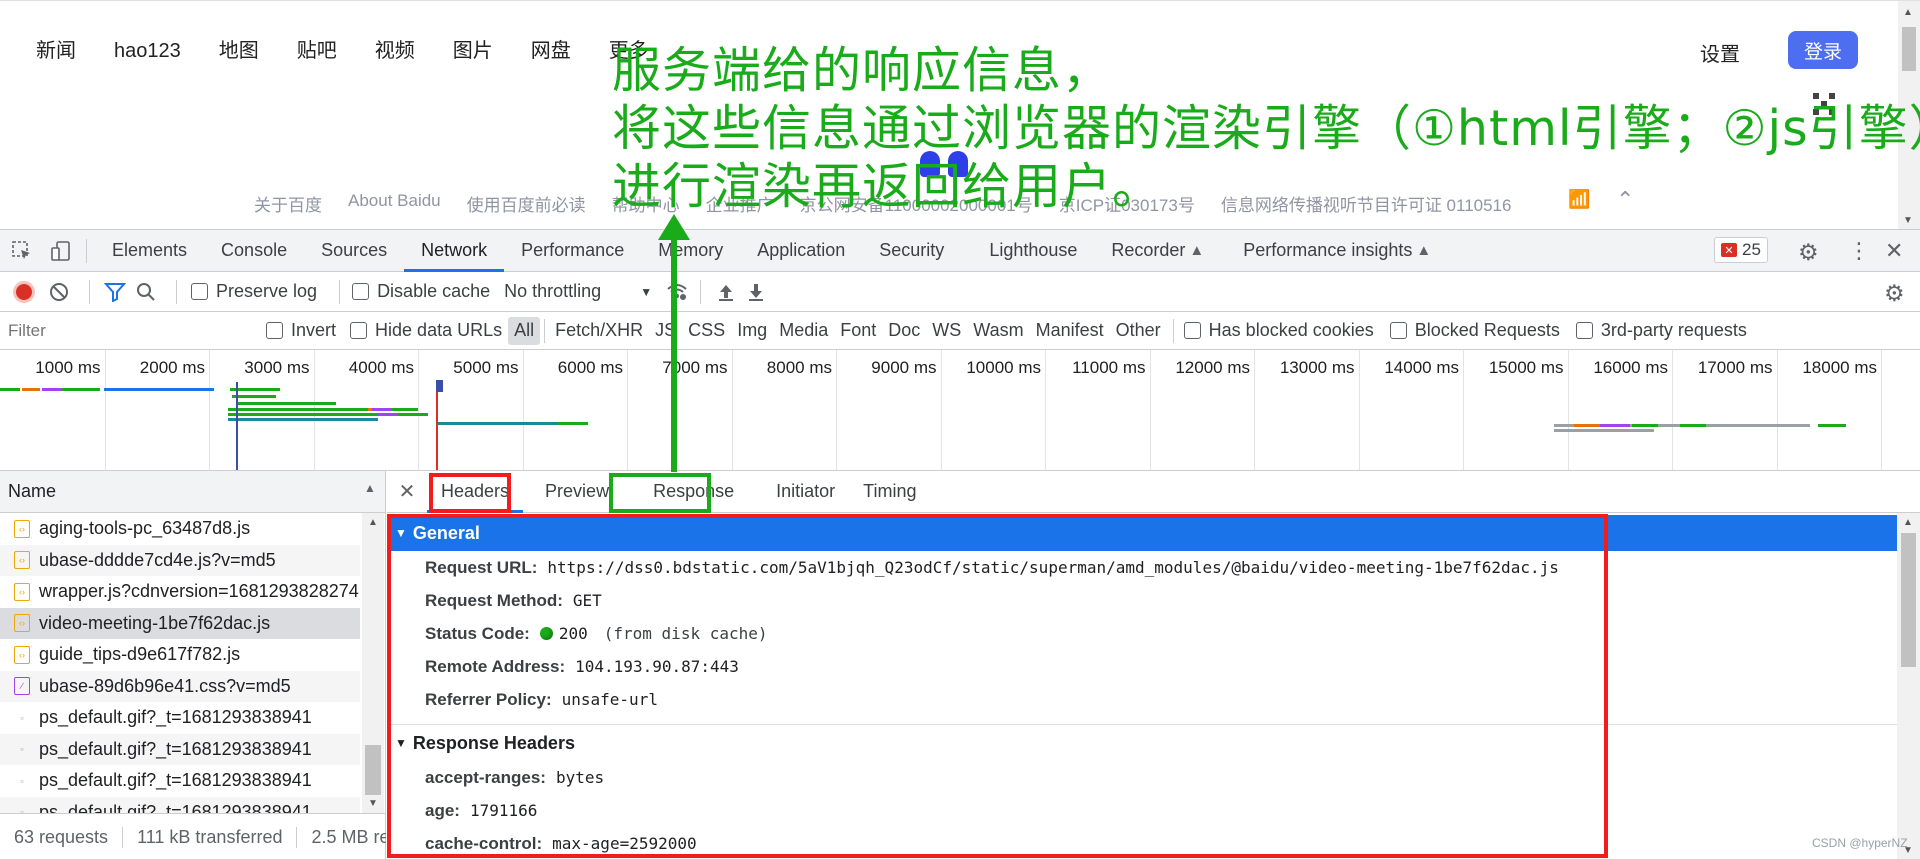 The height and width of the screenshot is (859, 1920). Describe the element at coordinates (801, 251) in the screenshot. I see `tab-application: Application` at that location.